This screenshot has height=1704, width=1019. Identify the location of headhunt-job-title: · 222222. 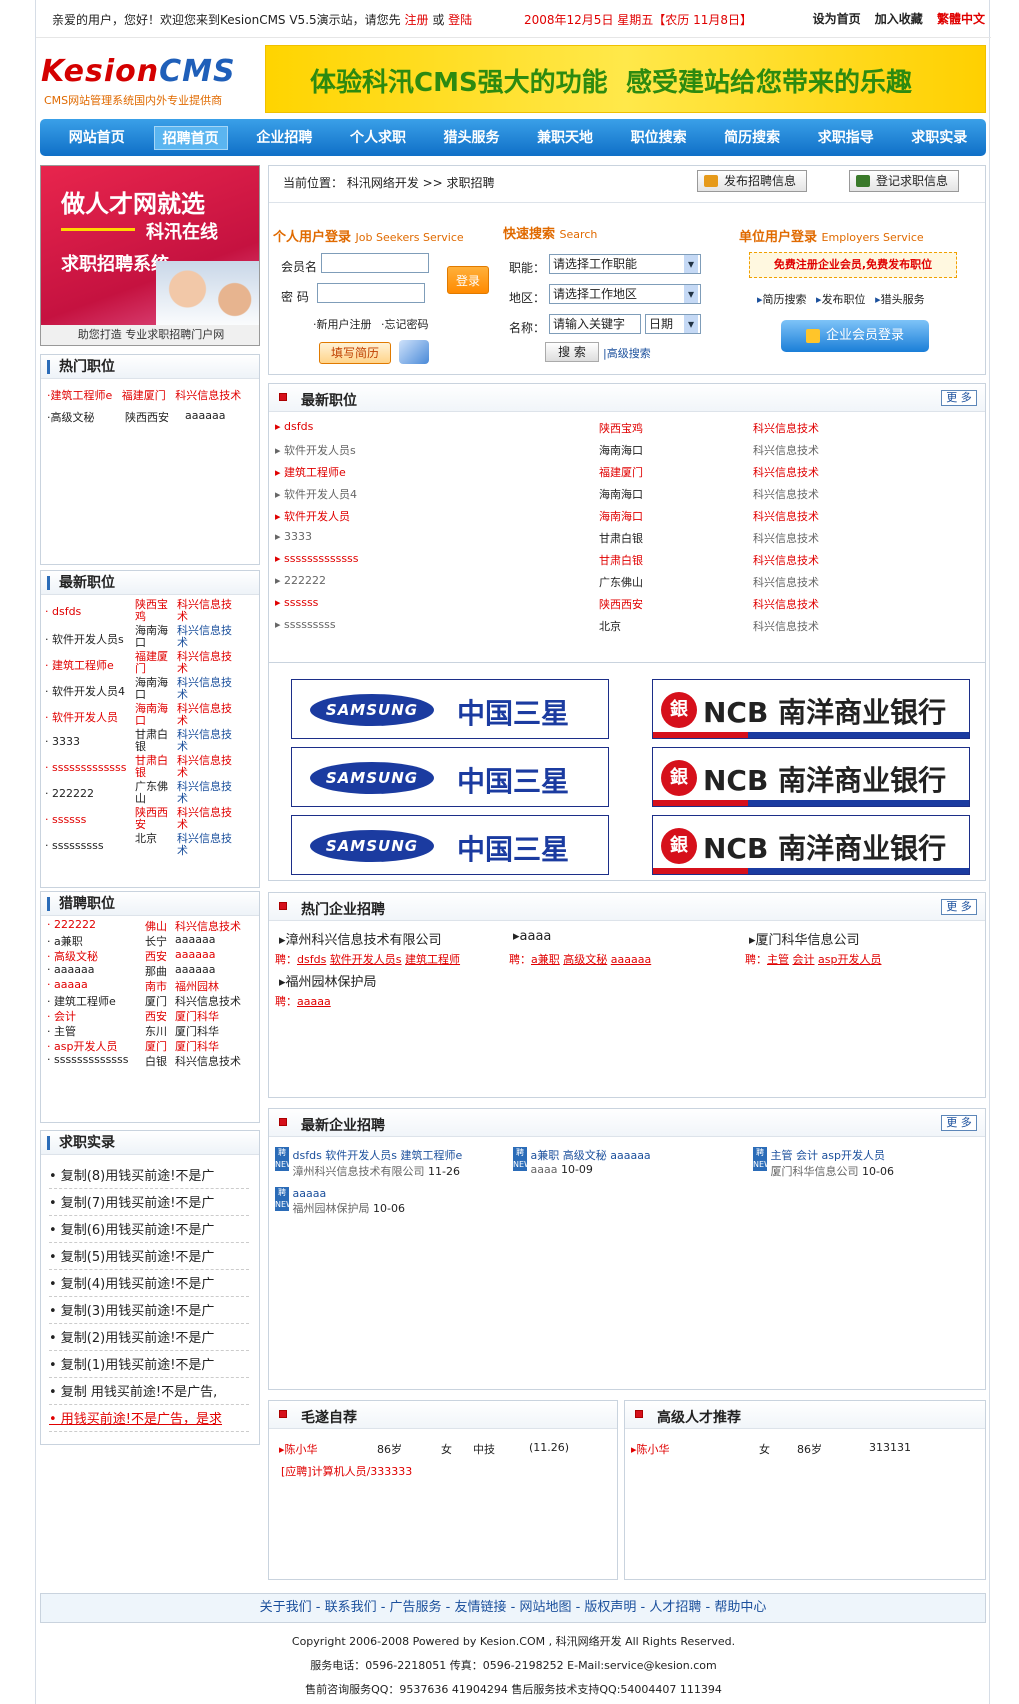
(71, 924).